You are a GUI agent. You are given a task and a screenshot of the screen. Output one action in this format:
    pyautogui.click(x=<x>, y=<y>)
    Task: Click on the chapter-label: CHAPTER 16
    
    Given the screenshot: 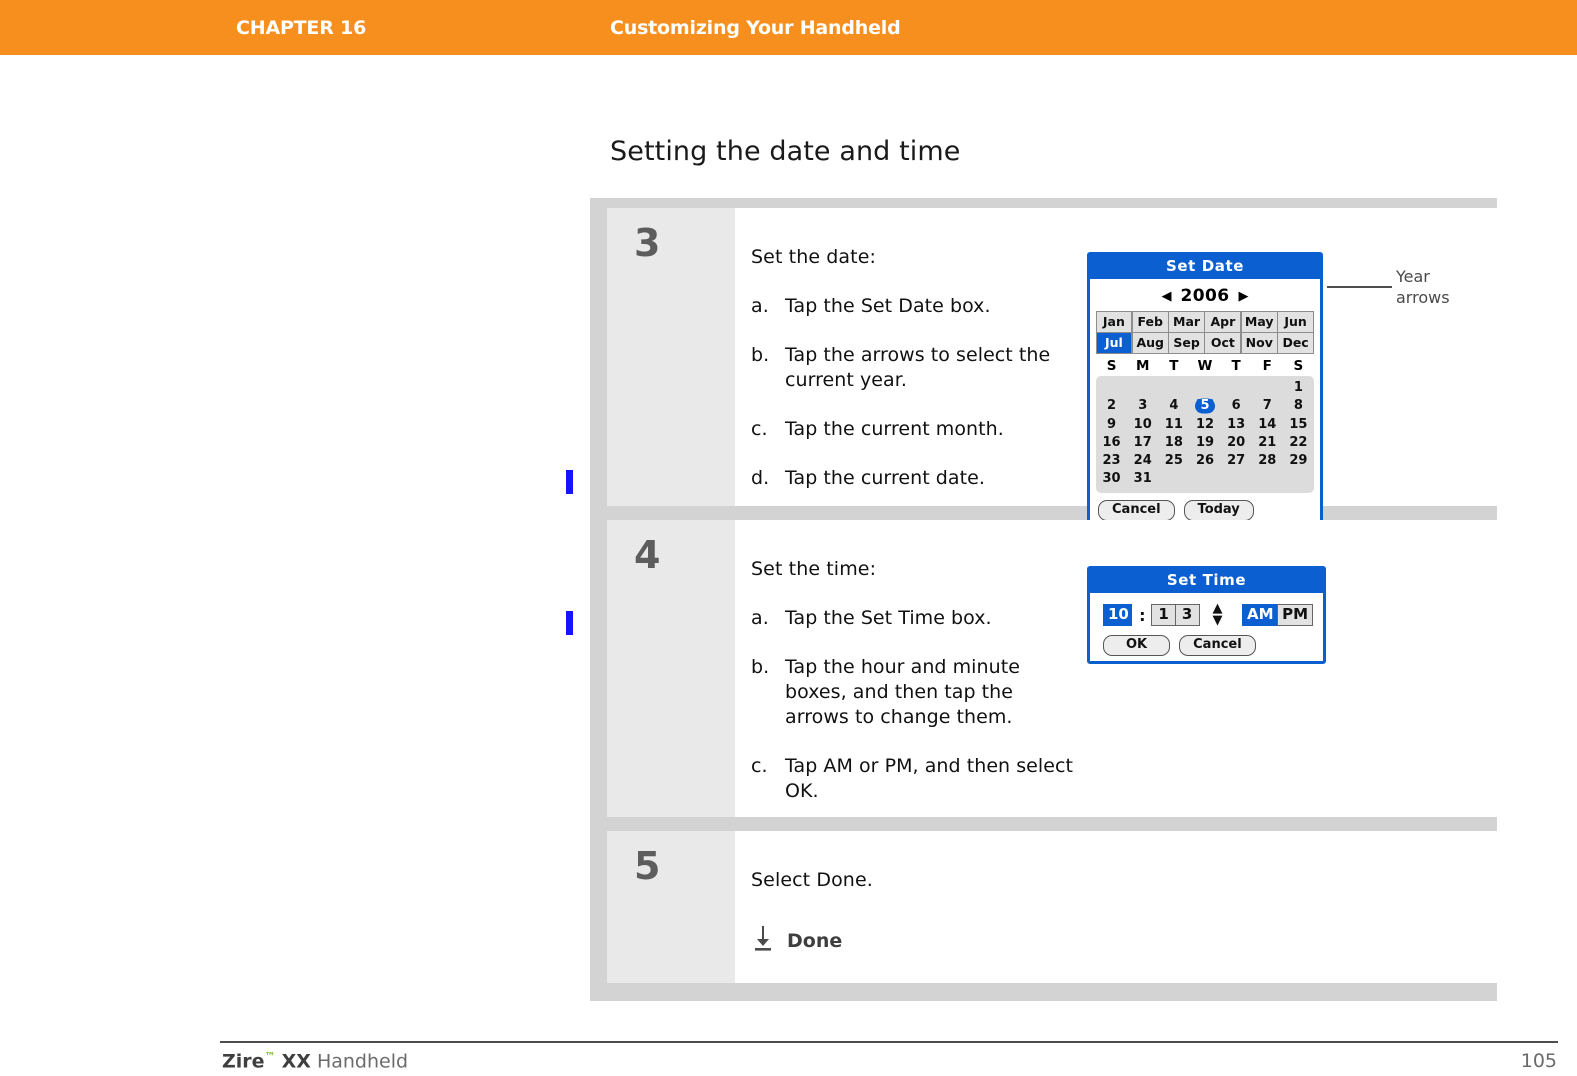 What is the action you would take?
    pyautogui.click(x=301, y=28)
    